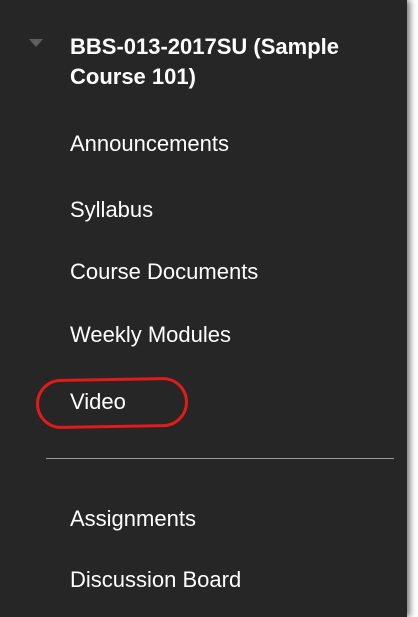 Image resolution: width=418 pixels, height=617 pixels. What do you see at coordinates (220, 458) in the screenshot?
I see `menu-divider` at bounding box center [220, 458].